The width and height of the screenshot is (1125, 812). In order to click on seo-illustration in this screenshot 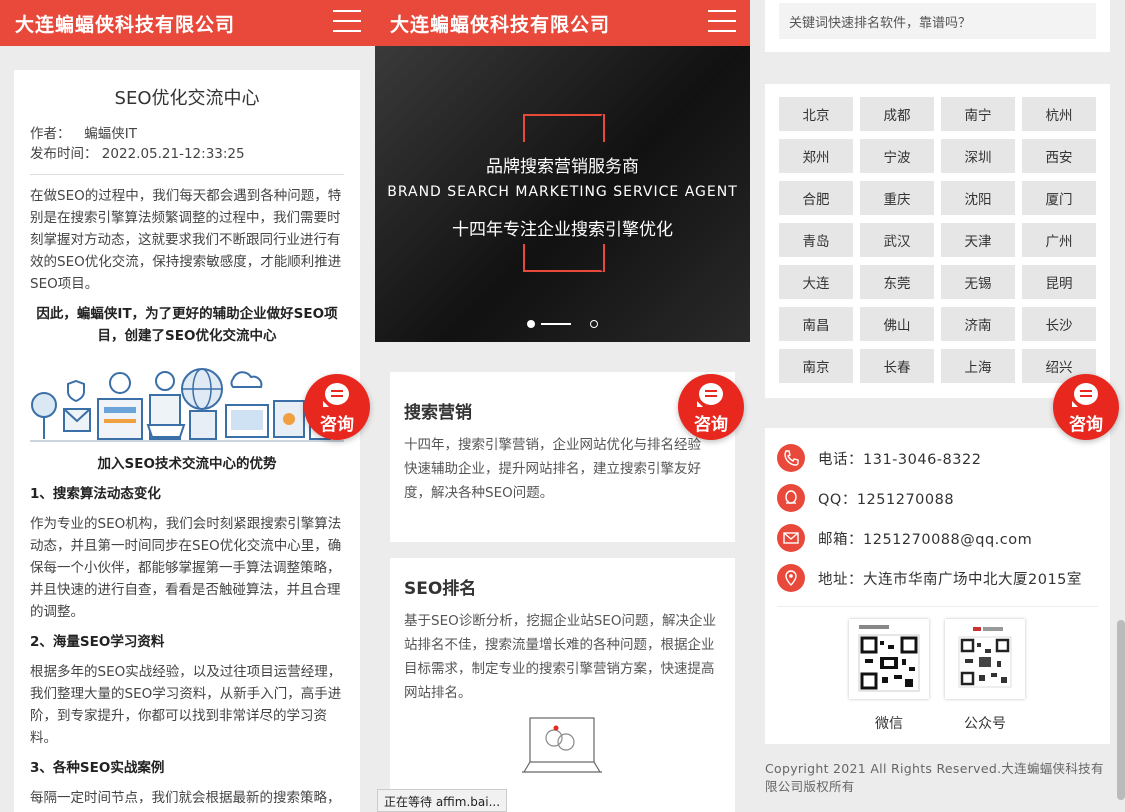, I will do `click(187, 402)`.